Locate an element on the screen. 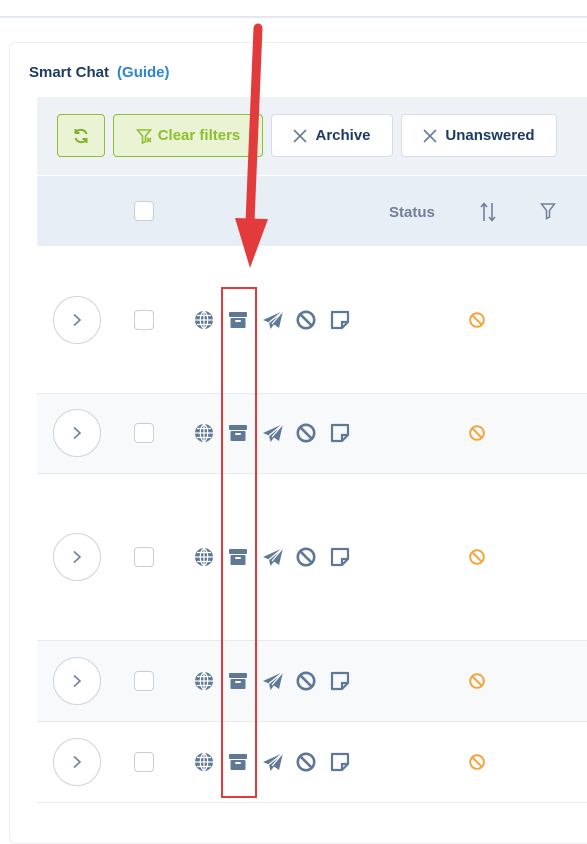 This screenshot has width=587, height=844. archive-filter-chip: Archive is located at coordinates (332, 135).